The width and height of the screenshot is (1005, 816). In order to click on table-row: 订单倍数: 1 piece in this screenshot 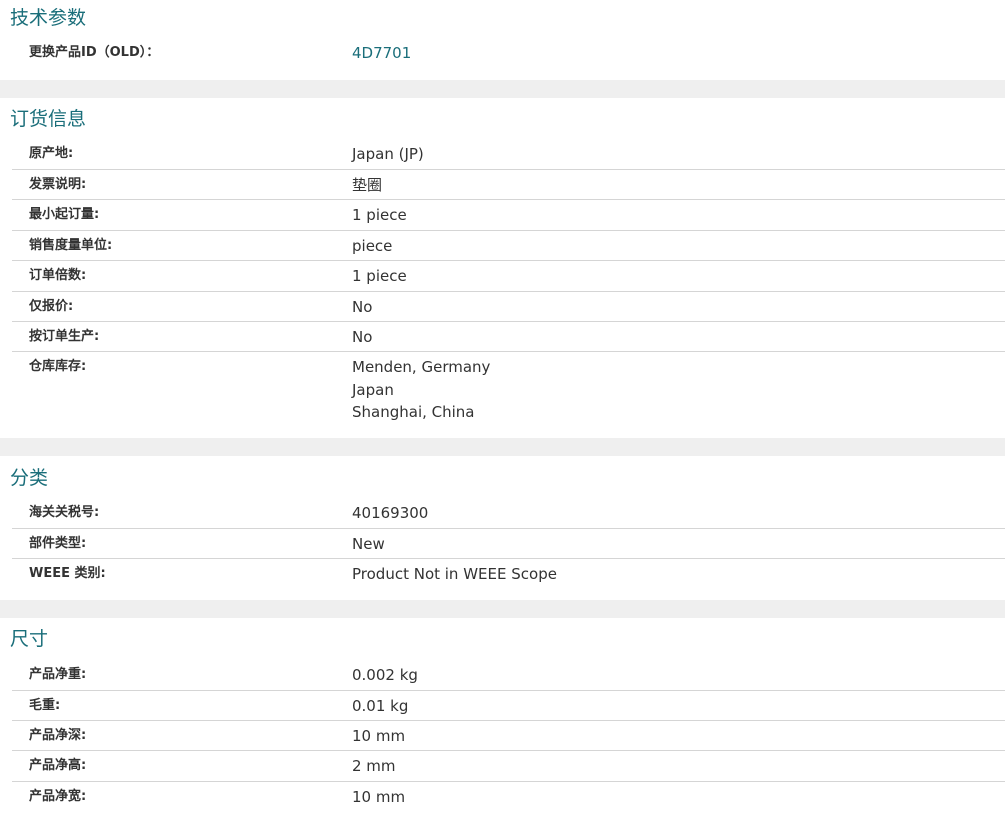, I will do `click(508, 276)`.